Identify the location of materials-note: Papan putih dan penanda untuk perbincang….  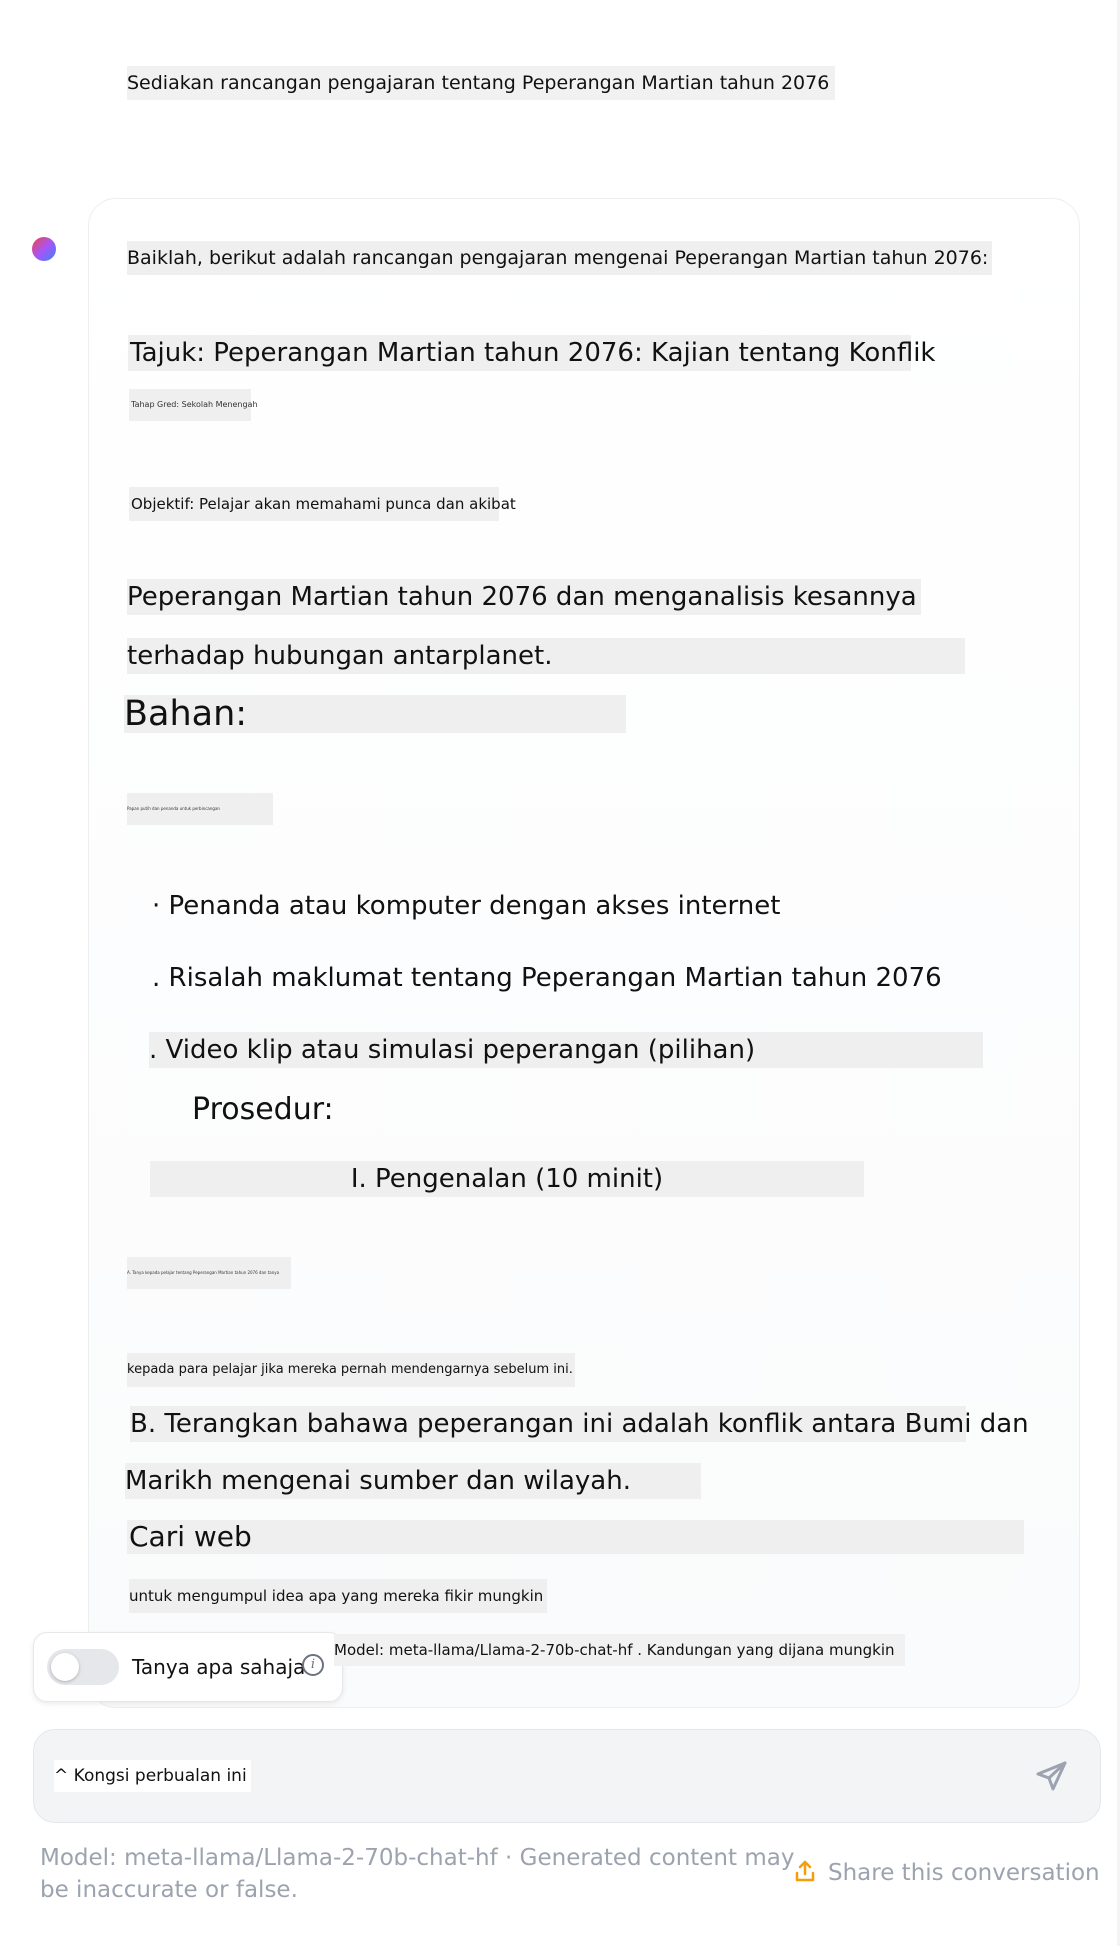
(200, 809).